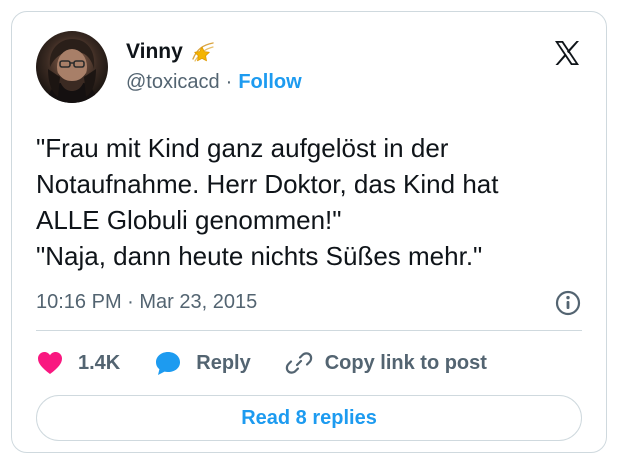 The height and width of the screenshot is (466, 620). Describe the element at coordinates (99, 362) in the screenshot. I see `like-count: 1.4K` at that location.